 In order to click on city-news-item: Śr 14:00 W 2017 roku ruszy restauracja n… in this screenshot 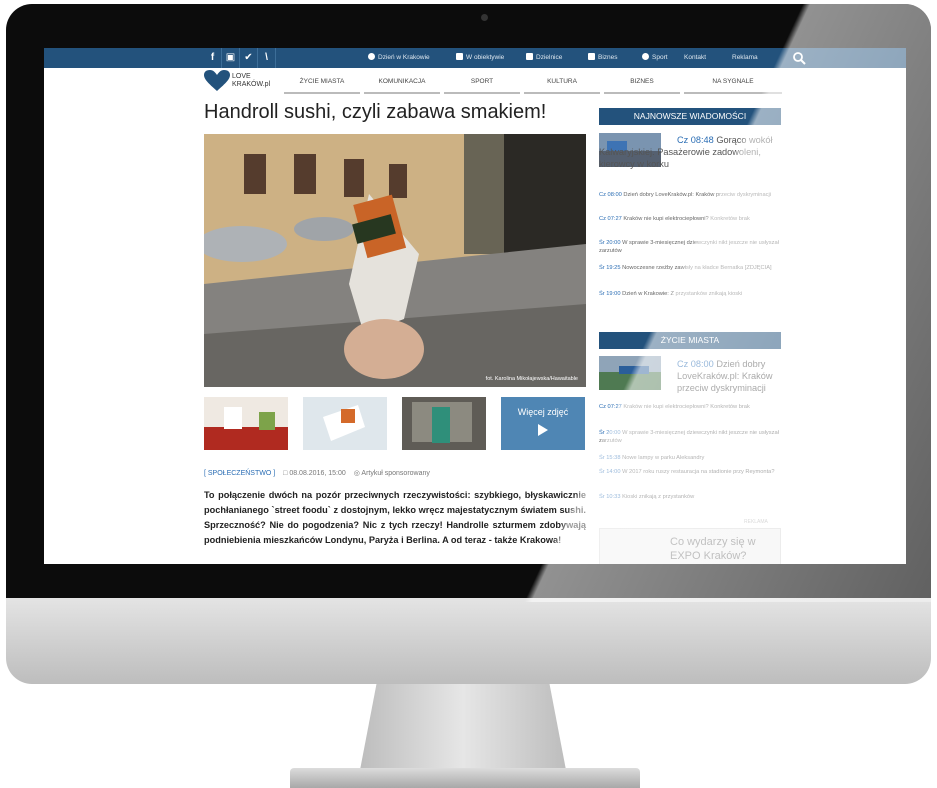, I will do `click(692, 473)`.